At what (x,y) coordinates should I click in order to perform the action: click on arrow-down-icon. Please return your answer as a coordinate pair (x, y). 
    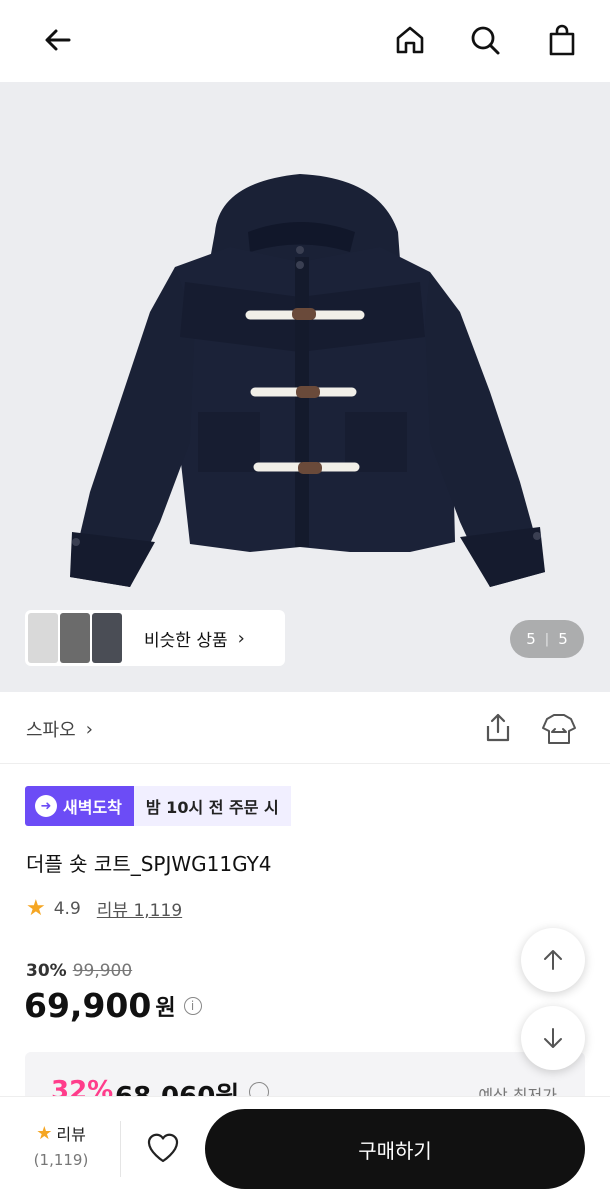
    Looking at the image, I should click on (553, 1038).